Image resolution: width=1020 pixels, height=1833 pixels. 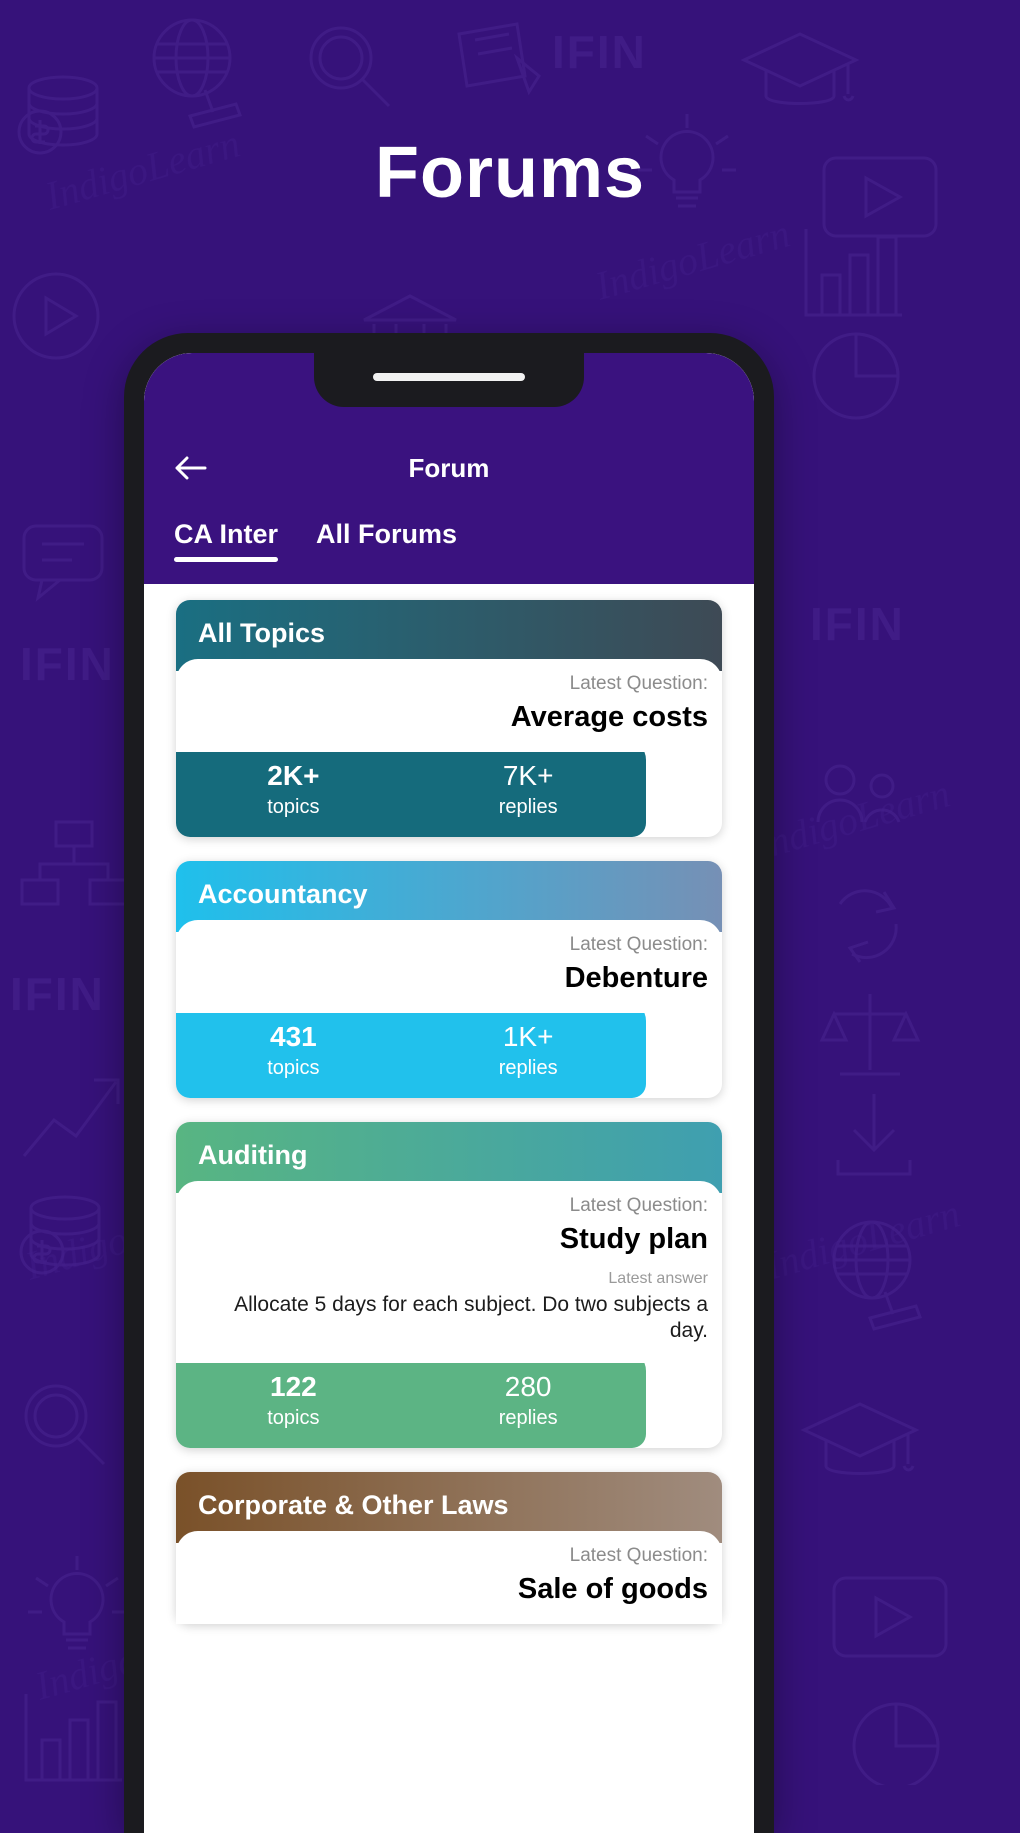 What do you see at coordinates (633, 1239) in the screenshot?
I see `latest-question-value: Study plan` at bounding box center [633, 1239].